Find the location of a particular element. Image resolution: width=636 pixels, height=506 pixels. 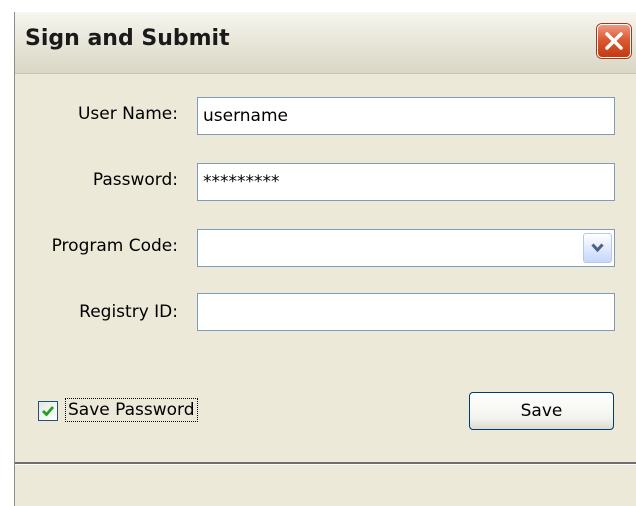

close-icon is located at coordinates (614, 41).